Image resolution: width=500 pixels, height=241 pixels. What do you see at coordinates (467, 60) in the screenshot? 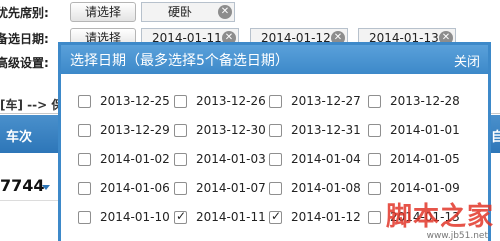
I see `popup-close-button: 关闭` at bounding box center [467, 60].